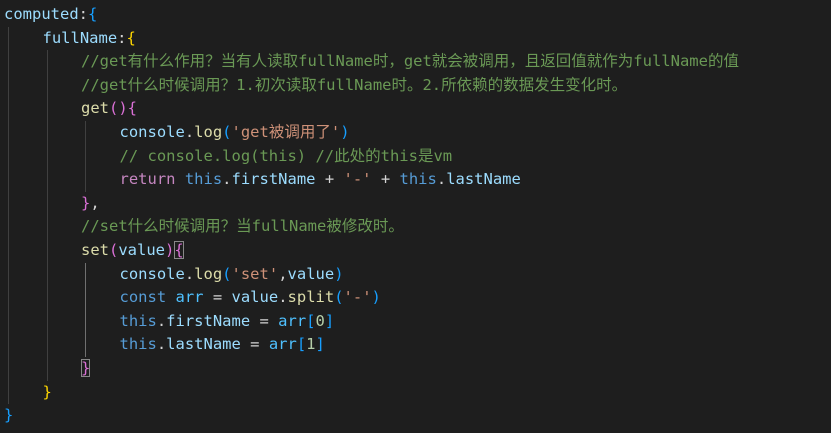  I want to click on code-line: },, so click(415, 203).